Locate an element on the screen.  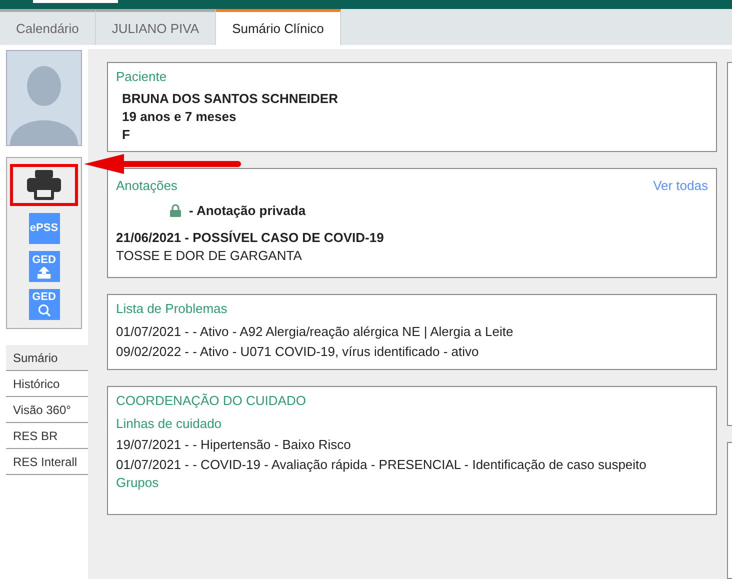
print-button is located at coordinates (44, 185).